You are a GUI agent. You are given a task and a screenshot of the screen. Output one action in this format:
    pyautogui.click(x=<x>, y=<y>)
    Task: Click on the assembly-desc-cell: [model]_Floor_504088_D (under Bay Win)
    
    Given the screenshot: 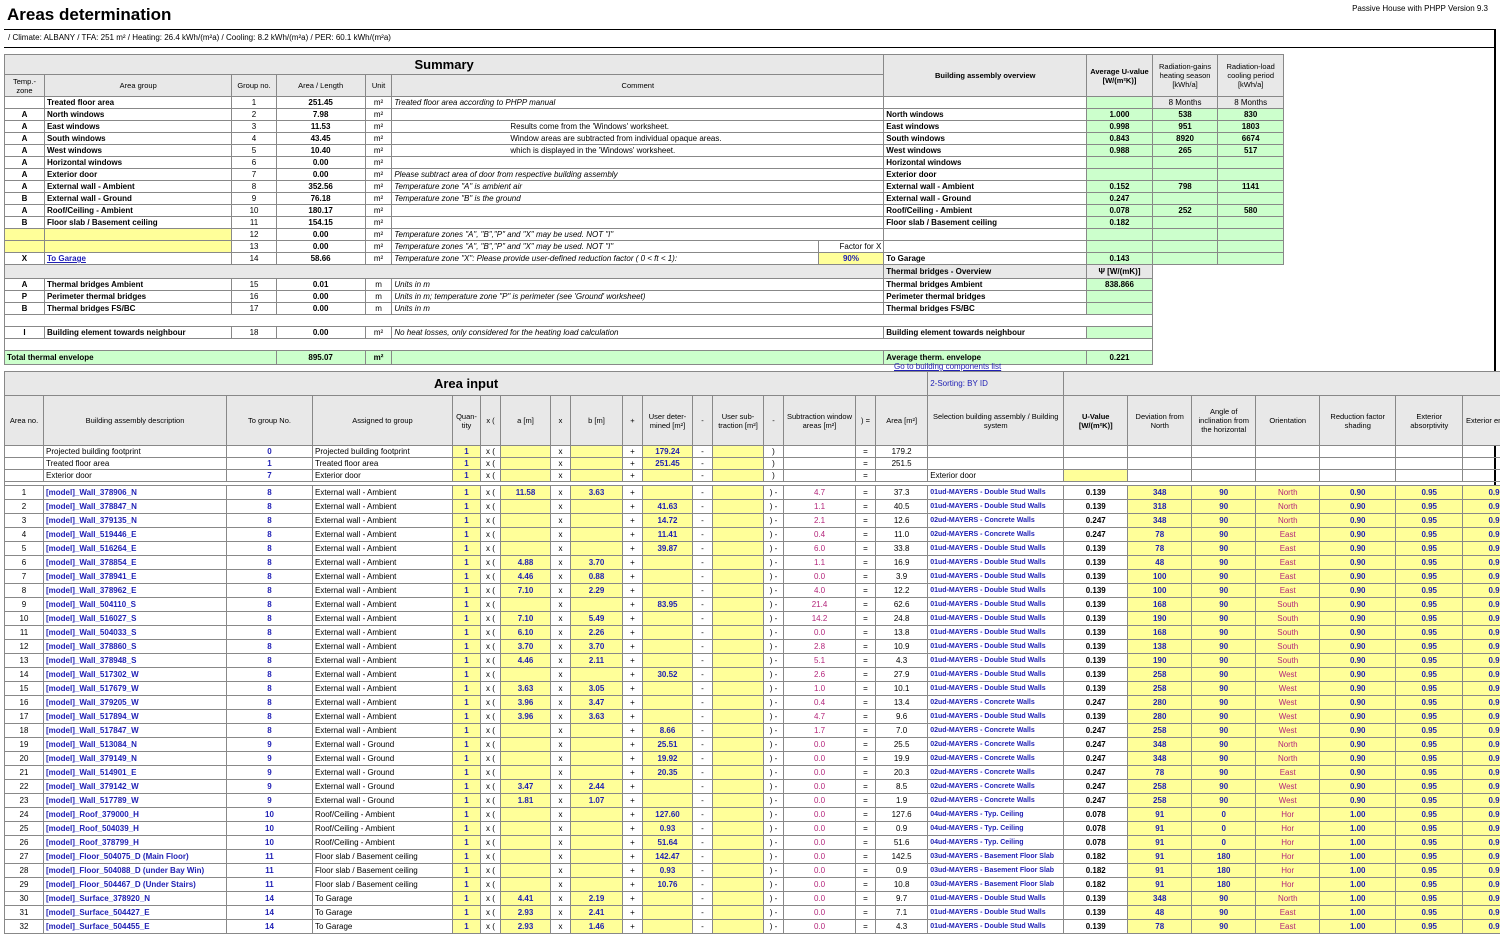 What is the action you would take?
    pyautogui.click(x=135, y=871)
    